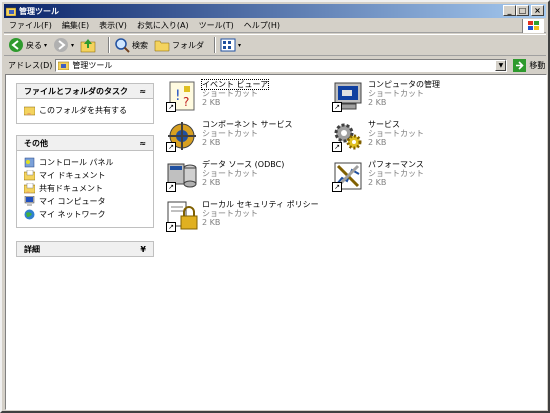 The width and height of the screenshot is (550, 413). I want to click on go-button: 移動, so click(529, 65).